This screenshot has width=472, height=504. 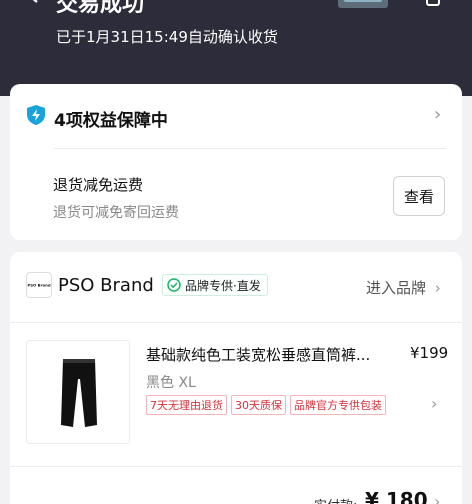 I want to click on enter-brand-link: 进入品牌 ›, so click(x=403, y=287).